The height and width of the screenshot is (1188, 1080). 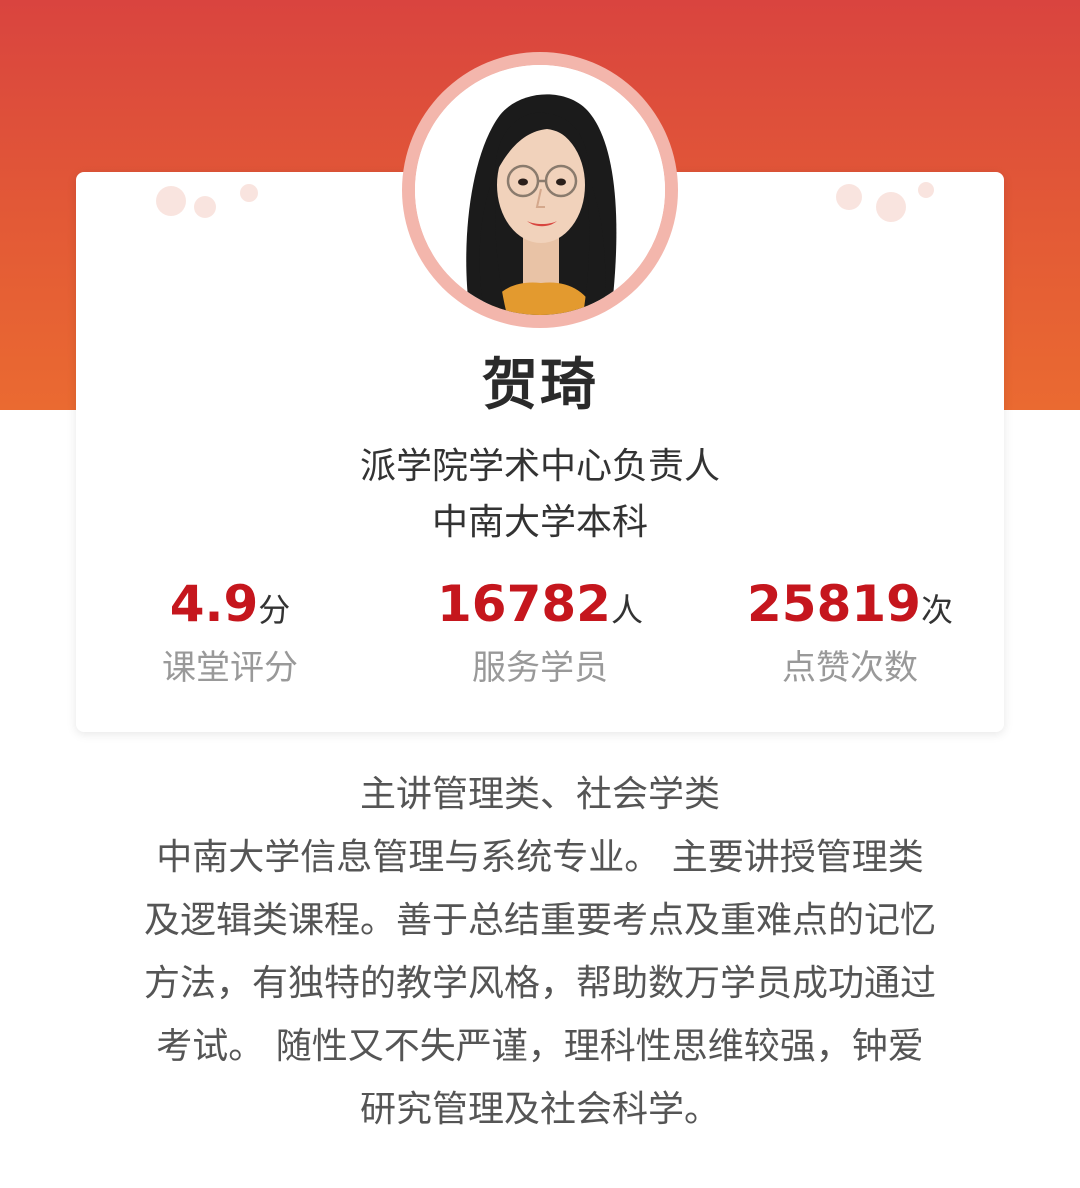 I want to click on avatar-ring, so click(x=540, y=190).